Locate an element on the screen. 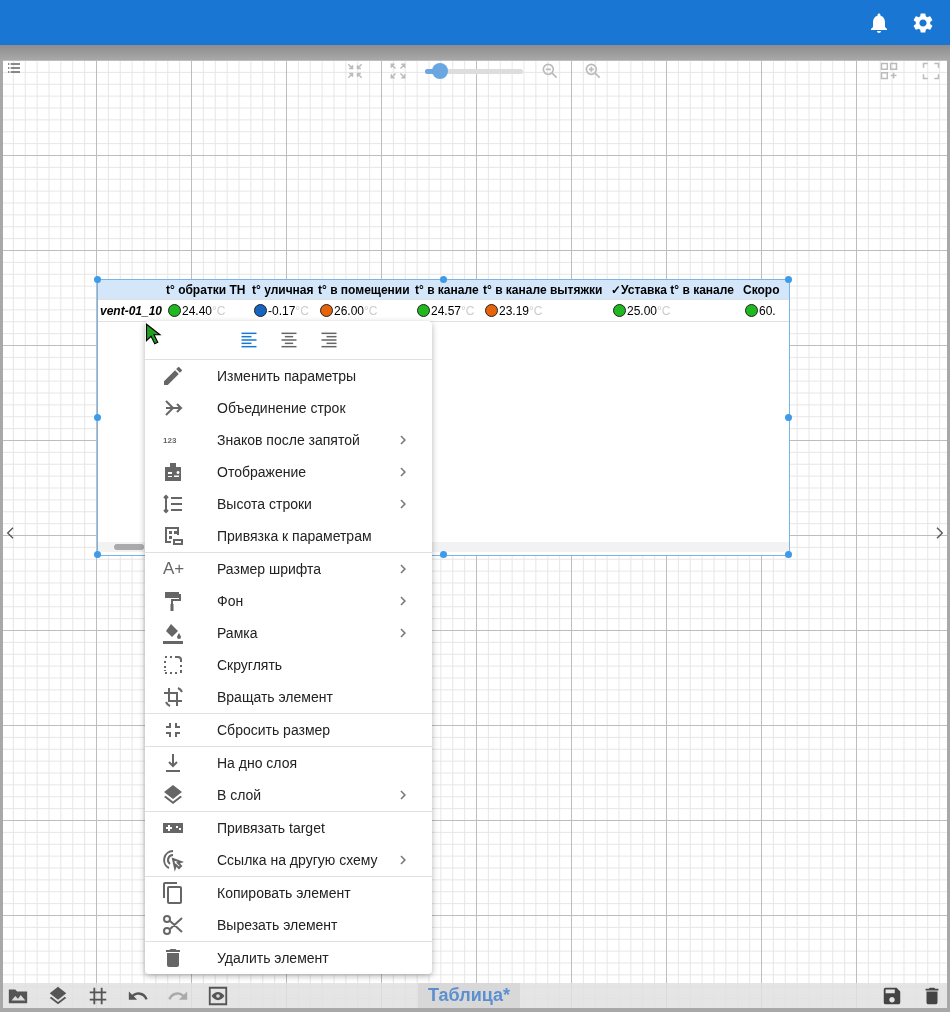  menu-item: Привязка к параметрам is located at coordinates (288, 536).